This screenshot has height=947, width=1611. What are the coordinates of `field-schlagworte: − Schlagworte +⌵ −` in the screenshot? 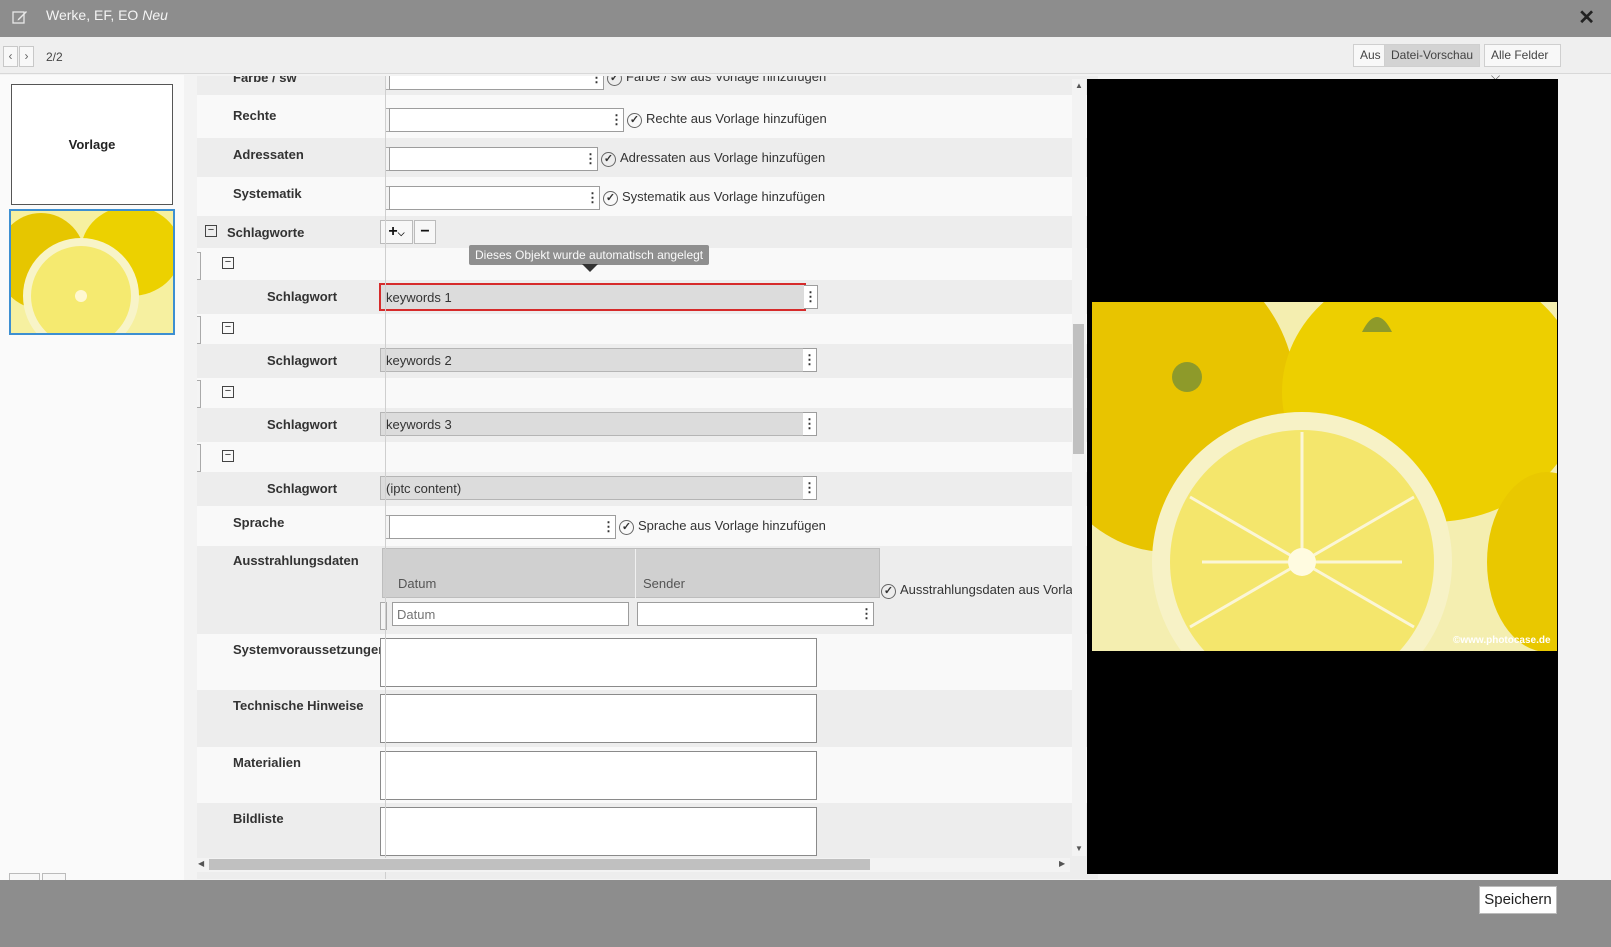 It's located at (647, 232).